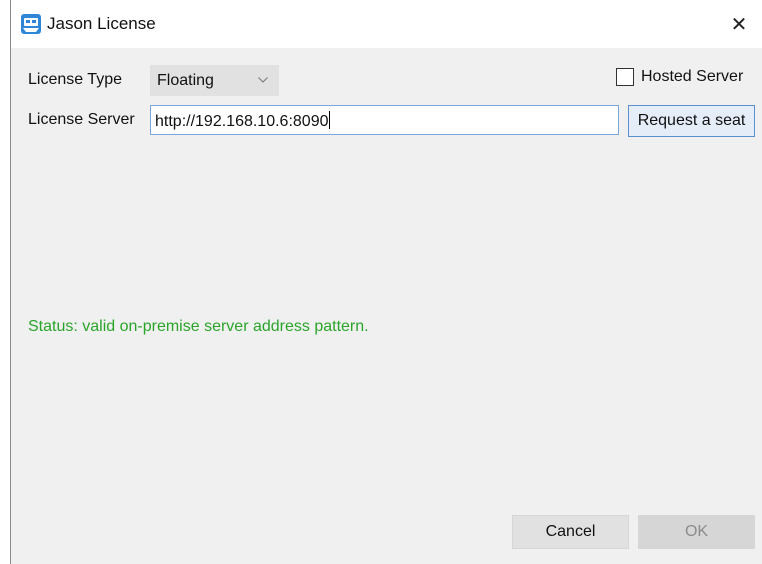 Image resolution: width=762 pixels, height=564 pixels. I want to click on close-button: ✕, so click(739, 24).